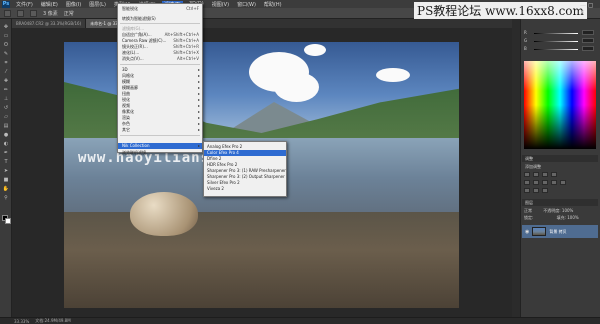  What do you see at coordinates (6, 161) in the screenshot?
I see `type-tool-icon: T` at bounding box center [6, 161].